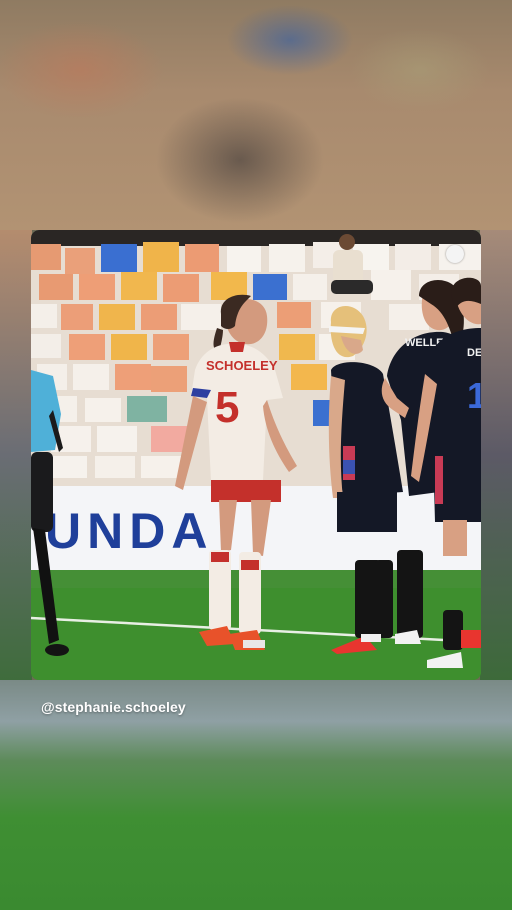 The height and width of the screenshot is (910, 512). What do you see at coordinates (455, 254) in the screenshot?
I see `more-options-dot-icon` at bounding box center [455, 254].